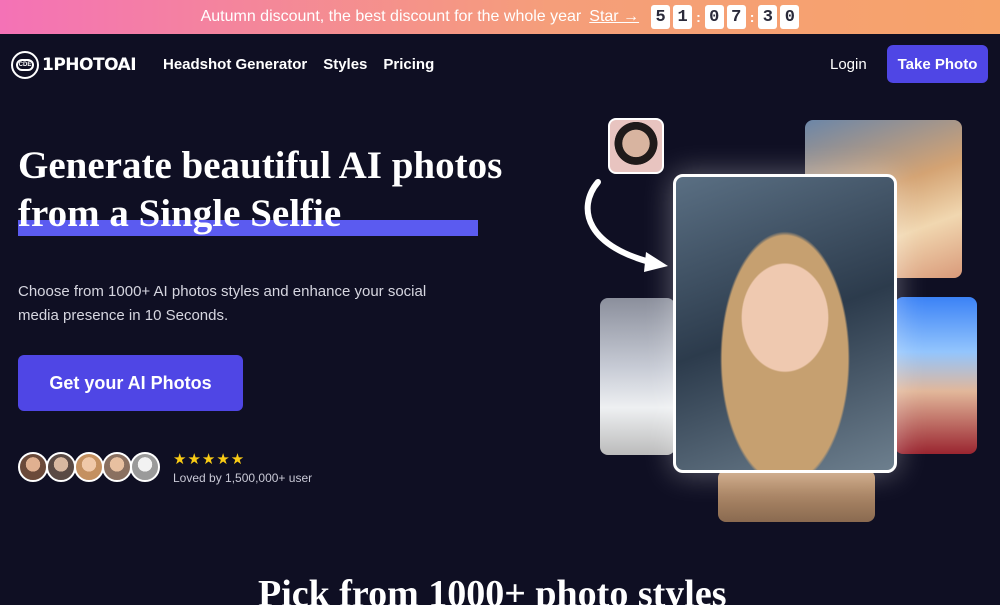  I want to click on timer-digit: 3, so click(768, 17).